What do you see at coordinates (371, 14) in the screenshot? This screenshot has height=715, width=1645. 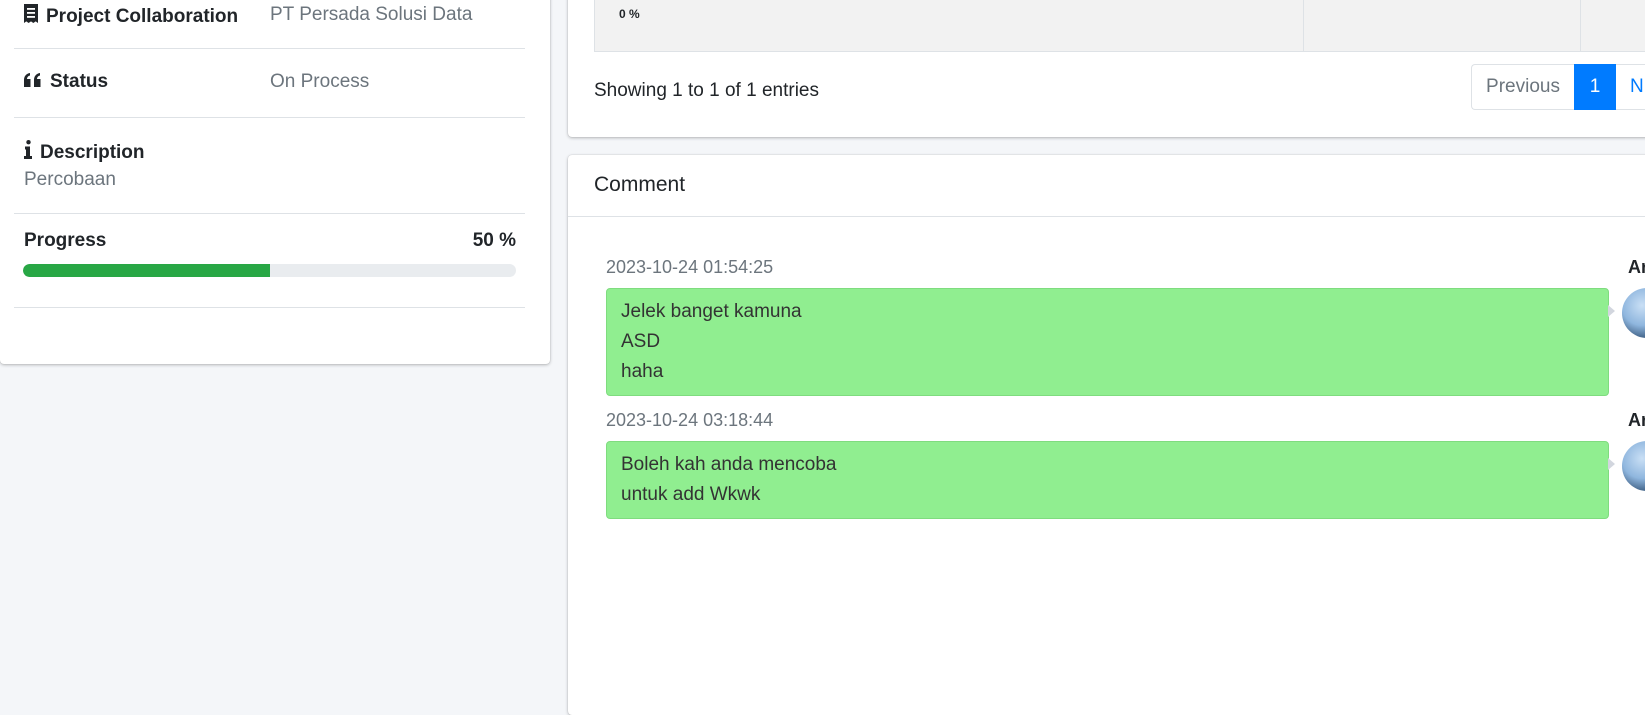 I see `collaboration-value: PT Persada Solusi Data` at bounding box center [371, 14].